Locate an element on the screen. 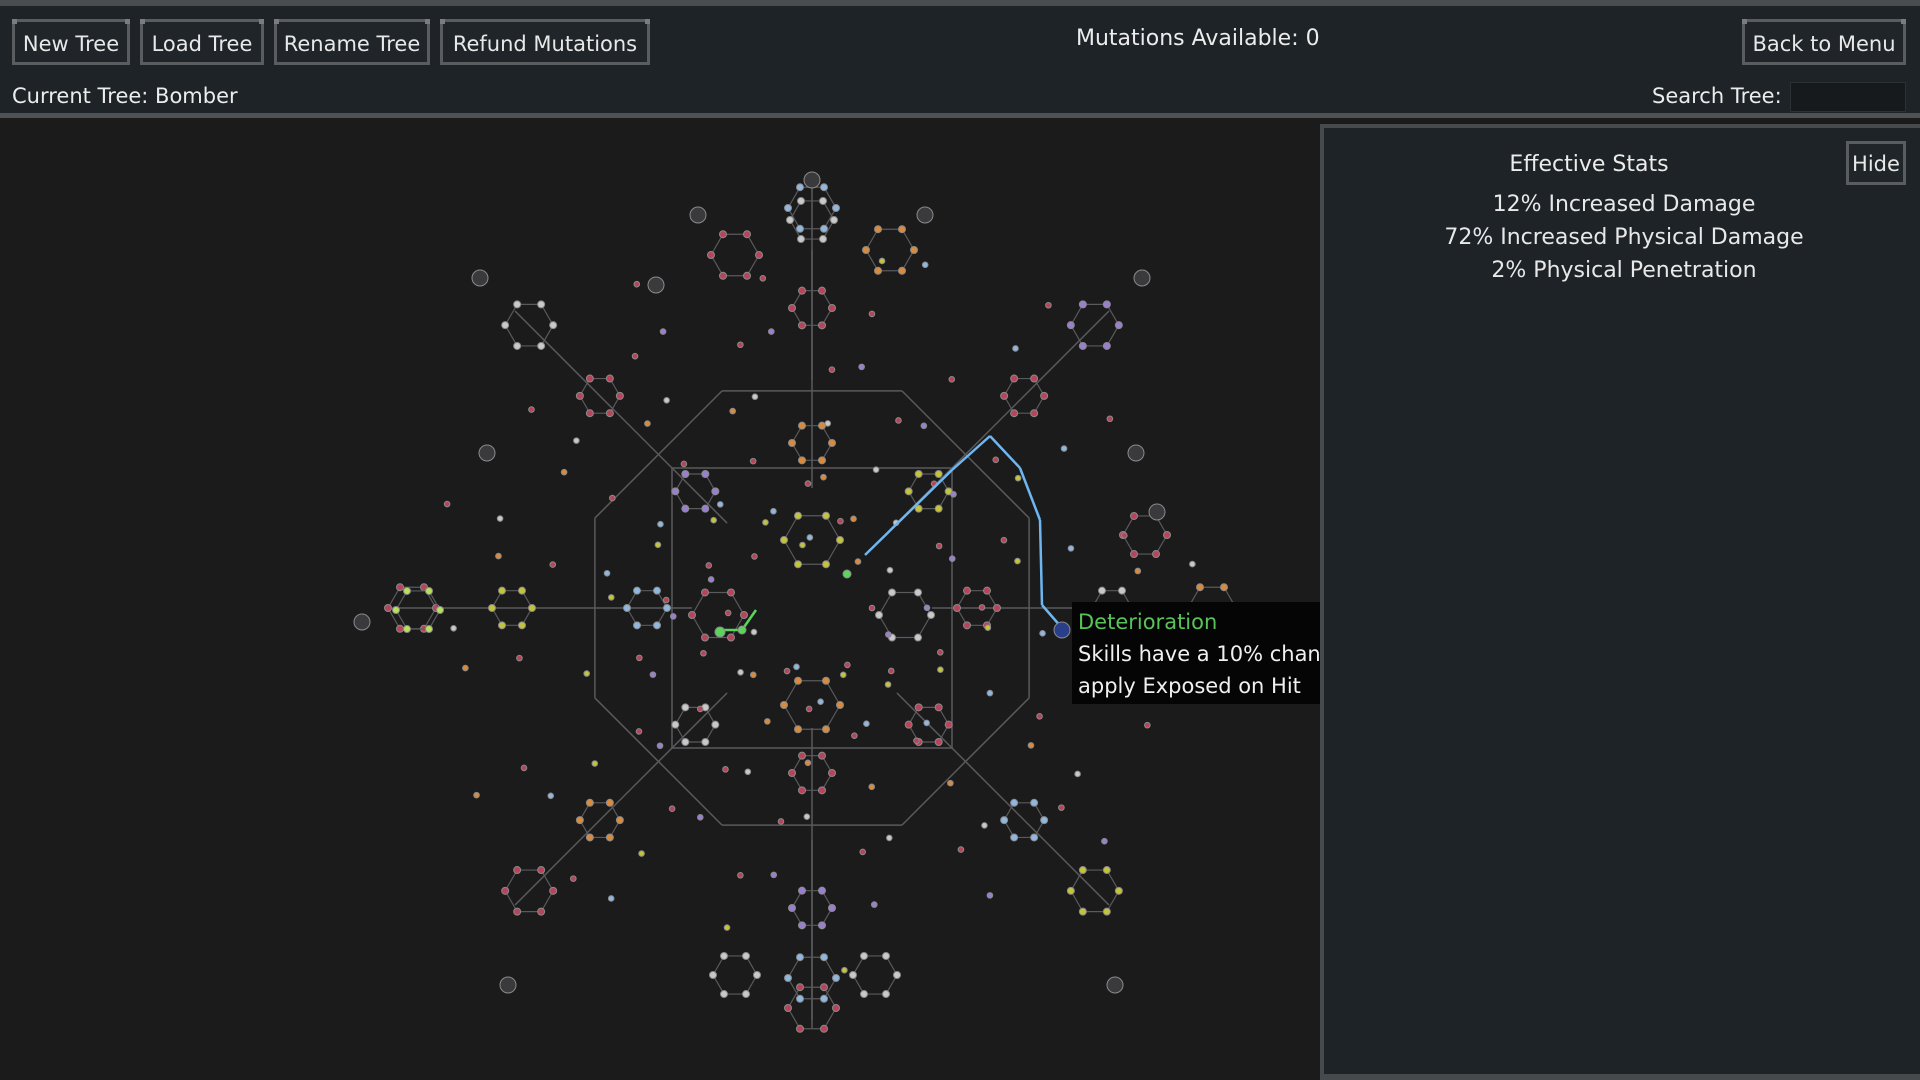 The image size is (1920, 1080). new-tree-button: New Tree is located at coordinates (71, 42).